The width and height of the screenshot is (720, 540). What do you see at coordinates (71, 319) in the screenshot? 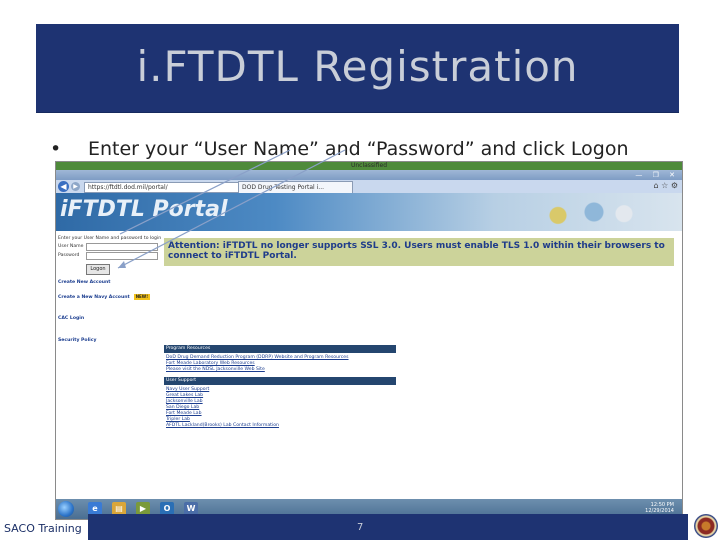
I see `cac-login-link: CAC Login` at bounding box center [71, 319].